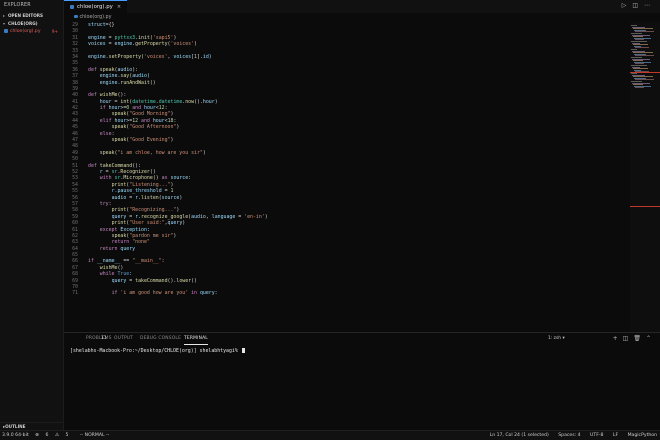 Image resolution: width=660 pixels, height=440 pixels. I want to click on warning-icon: ⚠, so click(56, 435).